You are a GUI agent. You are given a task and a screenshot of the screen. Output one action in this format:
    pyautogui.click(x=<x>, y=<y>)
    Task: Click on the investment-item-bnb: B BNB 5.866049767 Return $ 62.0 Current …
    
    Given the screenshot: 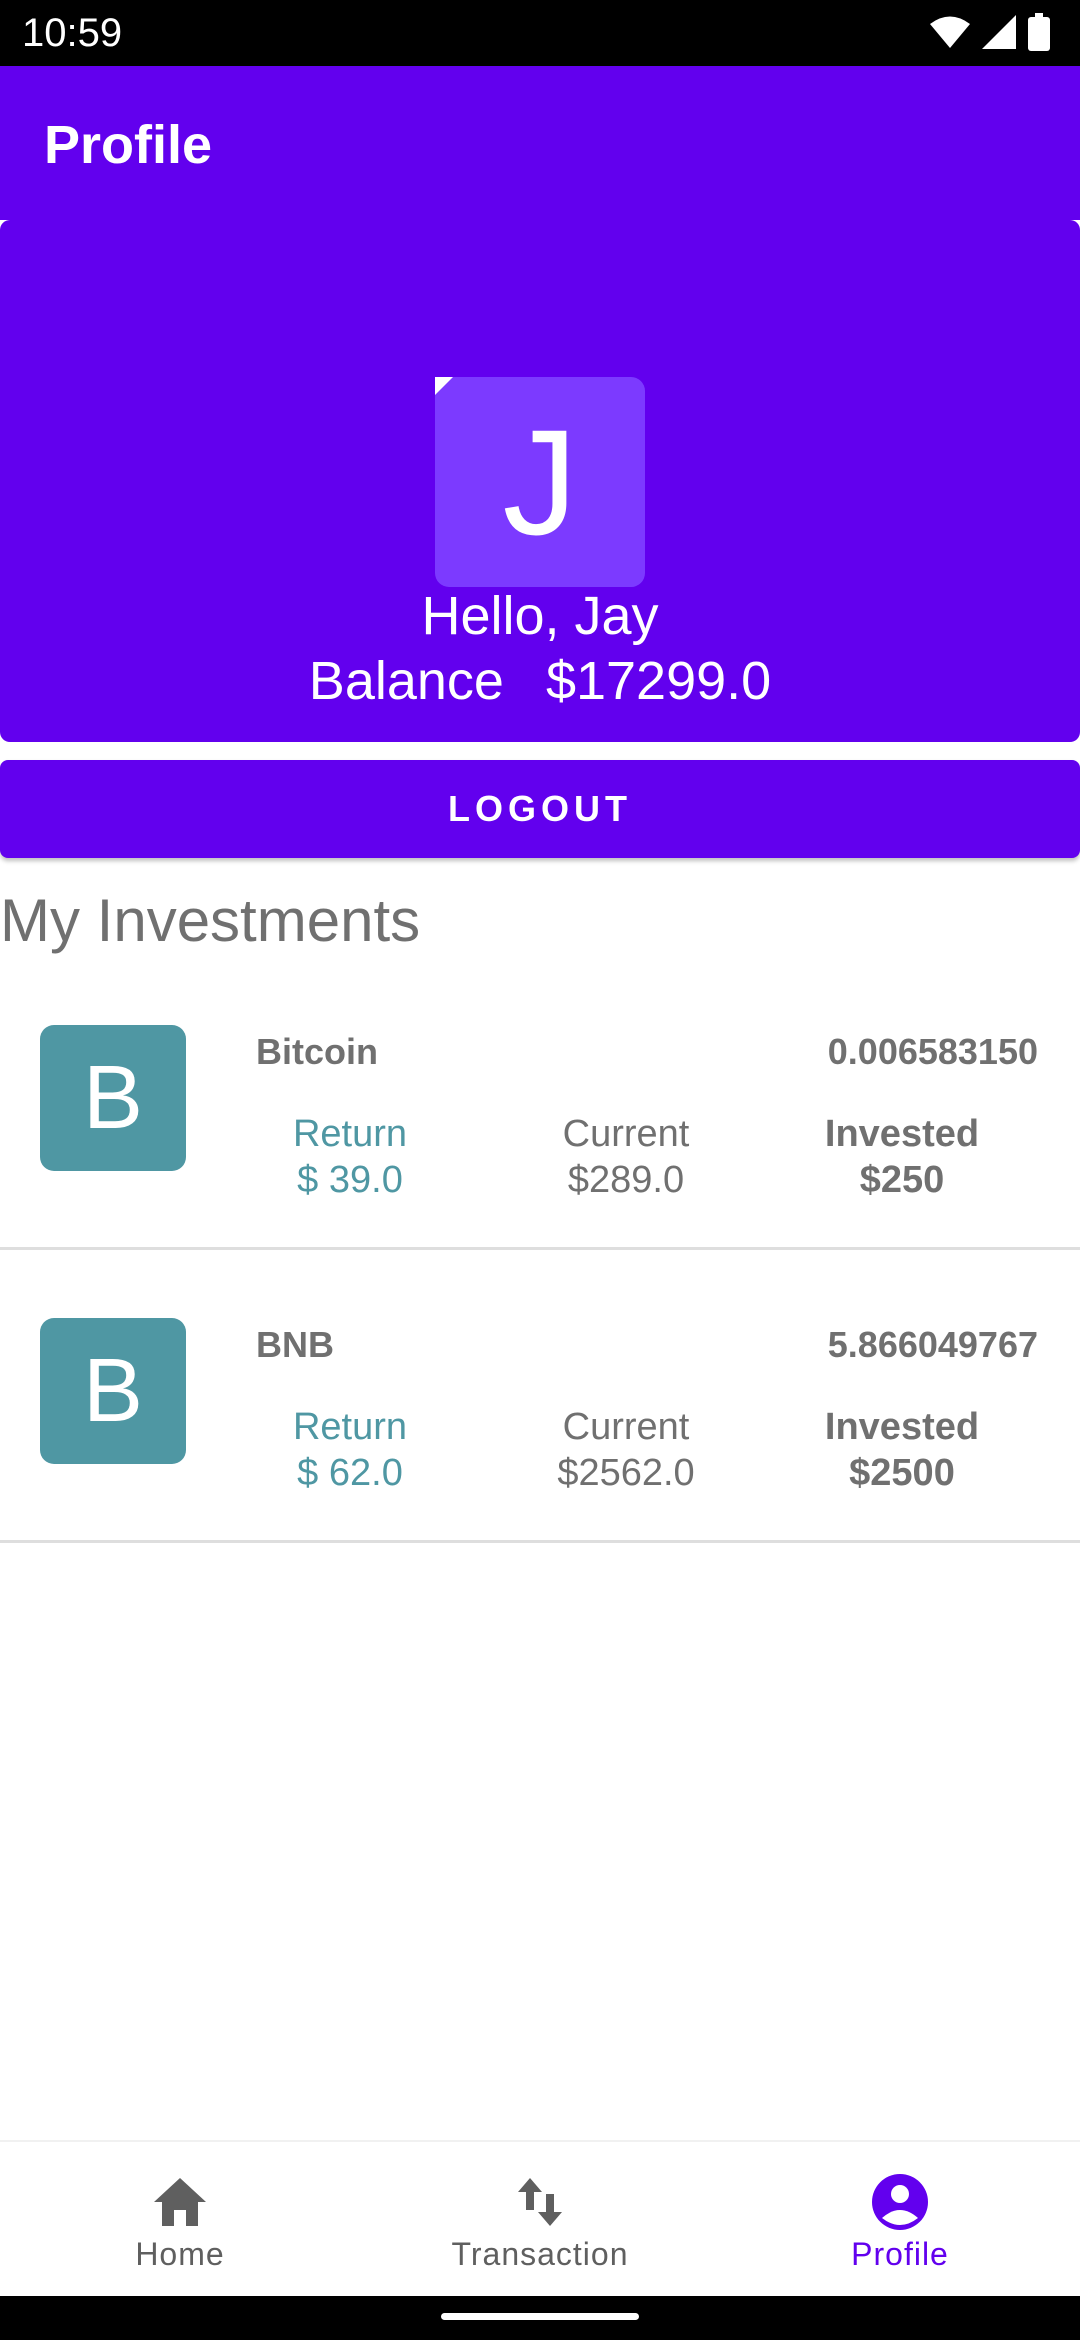 What is the action you would take?
    pyautogui.click(x=540, y=1395)
    